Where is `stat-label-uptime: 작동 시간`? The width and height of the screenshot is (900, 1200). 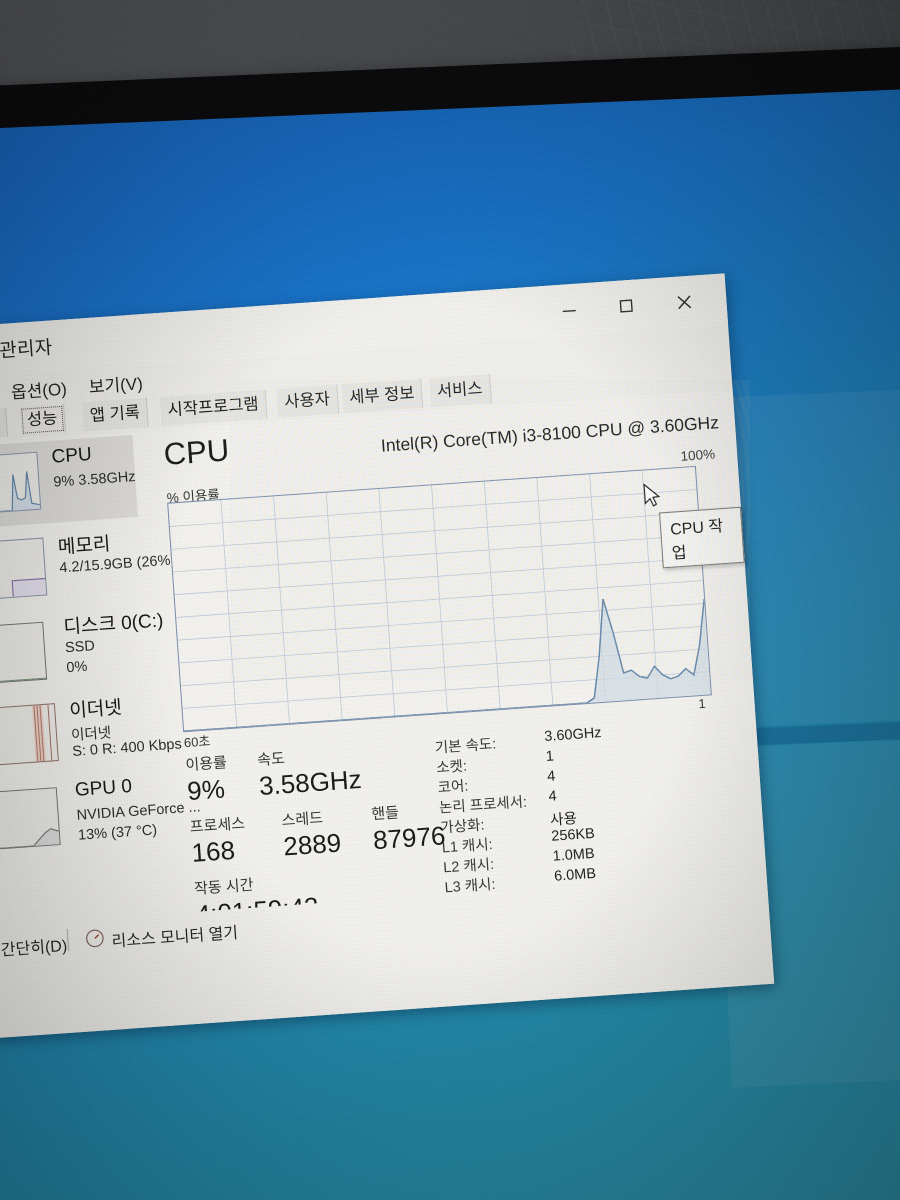
stat-label-uptime: 작동 시간 is located at coordinates (223, 887).